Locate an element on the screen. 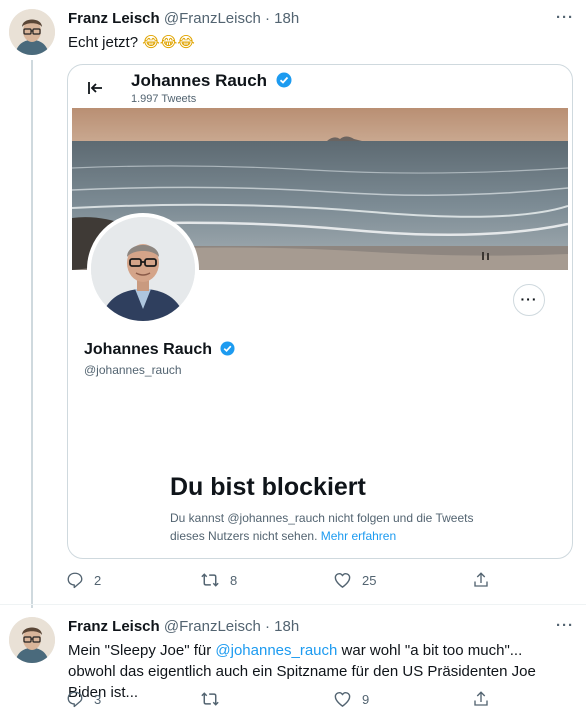 Image resolution: width=586 pixels, height=718 pixels. tweet-actions: 2 8 25 is located at coordinates (281, 582).